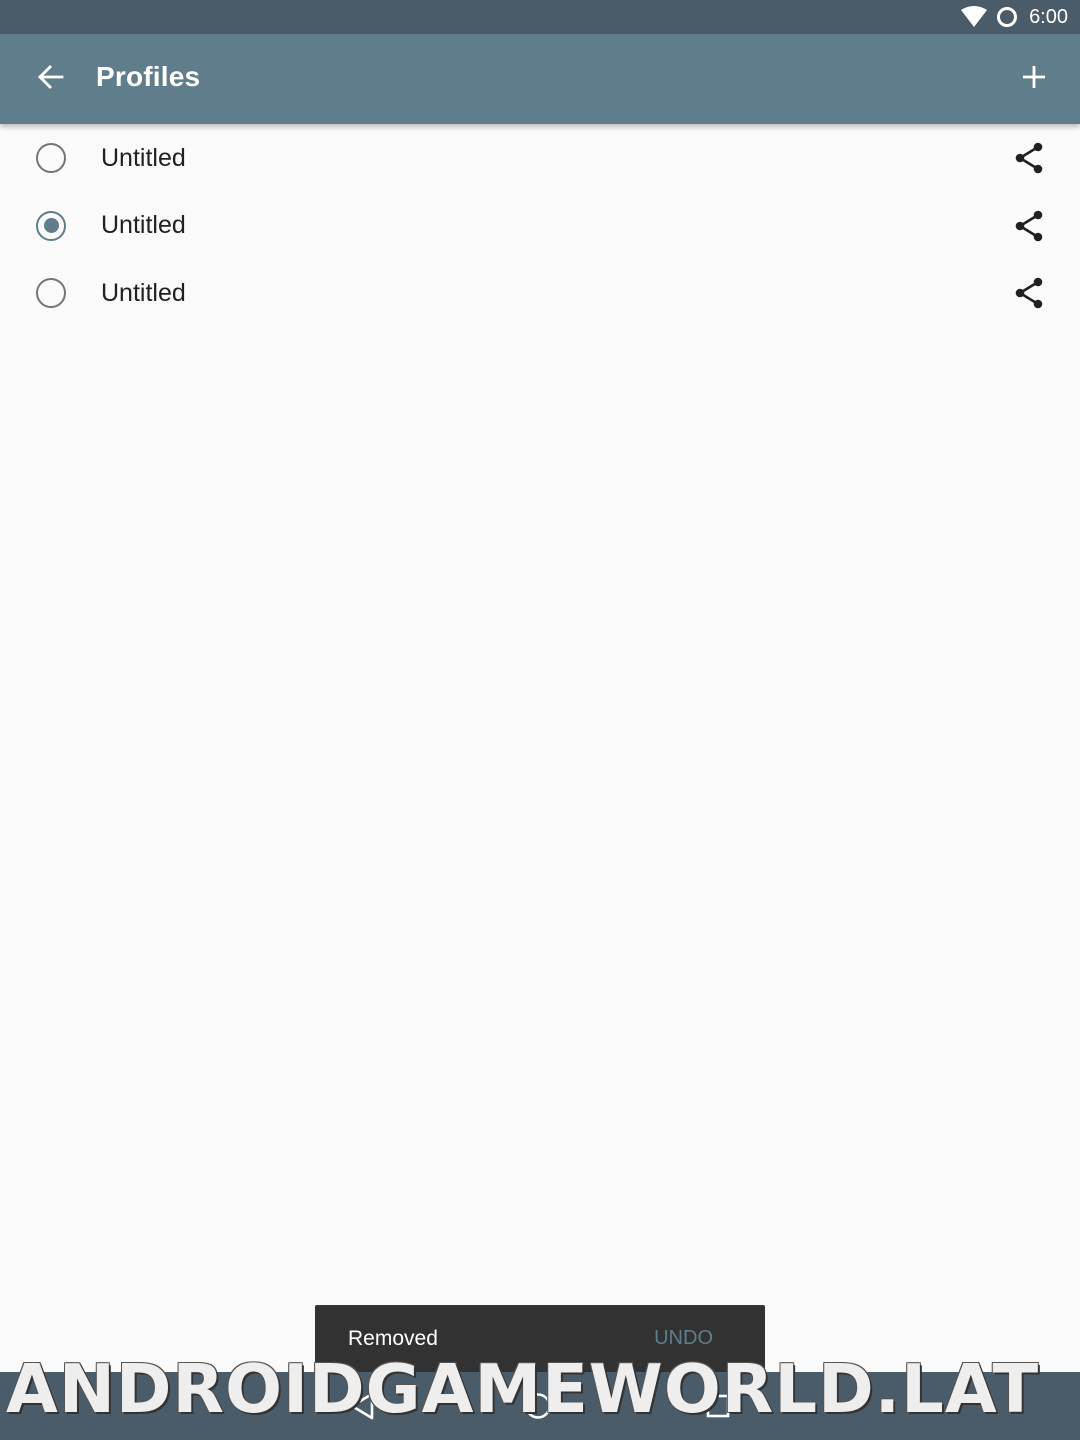  I want to click on back-button, so click(50, 79).